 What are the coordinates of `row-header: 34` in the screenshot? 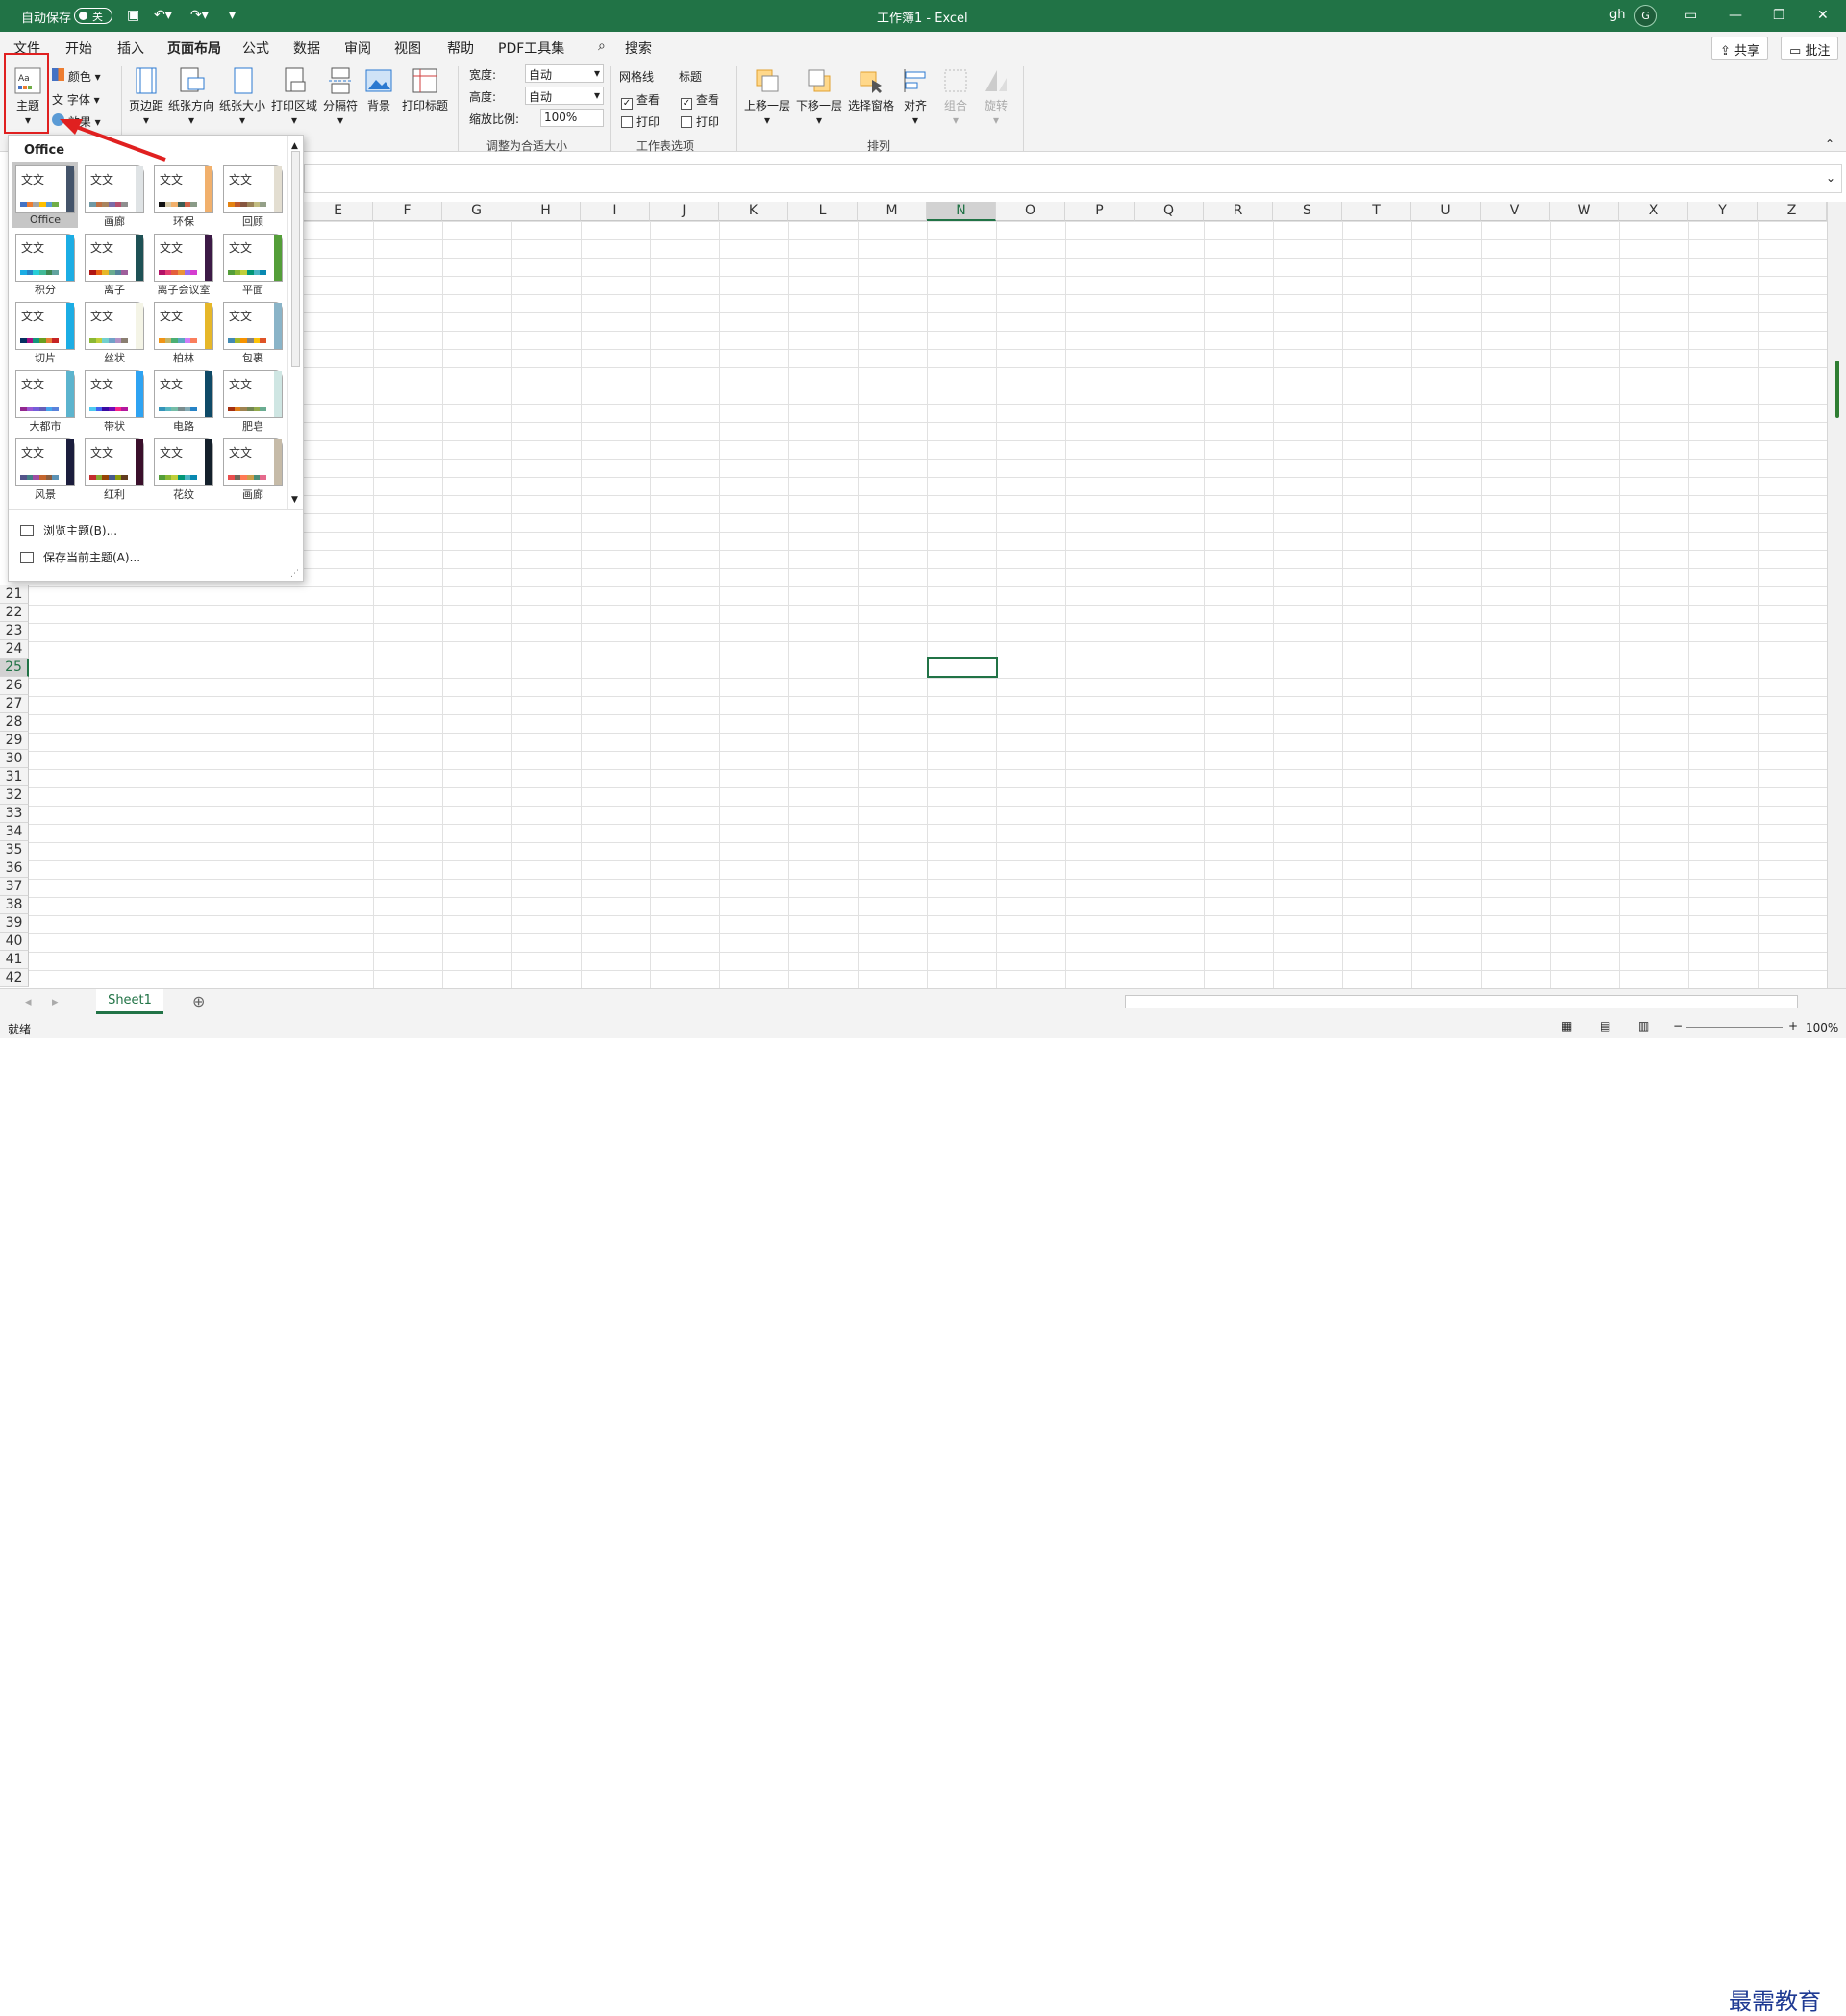 It's located at (14, 832).